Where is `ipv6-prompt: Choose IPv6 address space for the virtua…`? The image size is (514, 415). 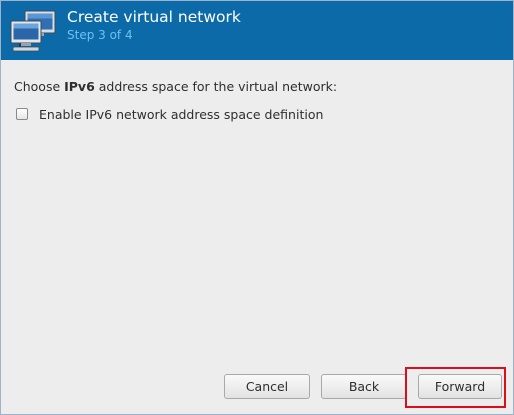 ipv6-prompt: Choose IPv6 address space for the virtua… is located at coordinates (175, 86).